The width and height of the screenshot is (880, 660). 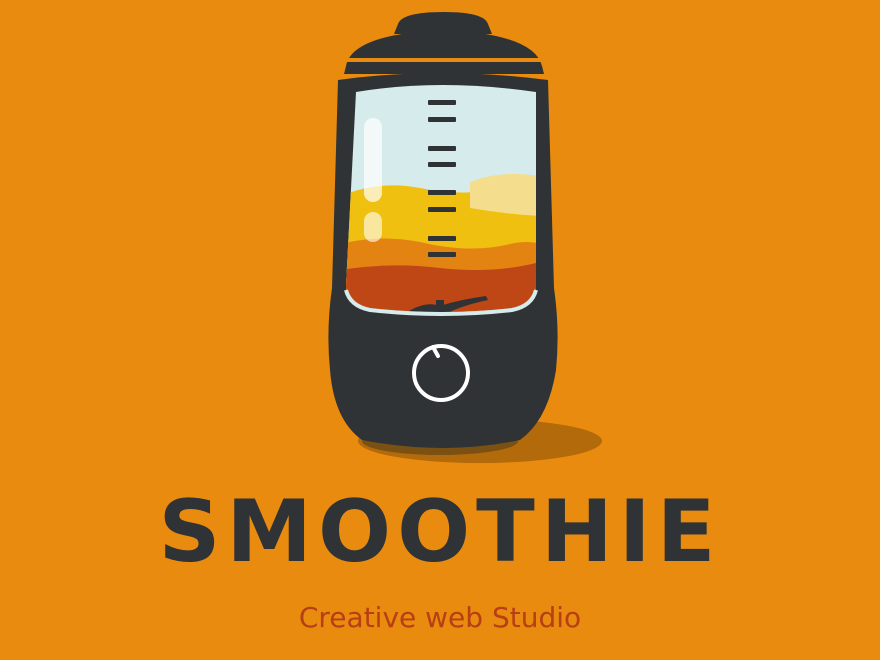 I want to click on glass-shine, so click(x=373, y=160).